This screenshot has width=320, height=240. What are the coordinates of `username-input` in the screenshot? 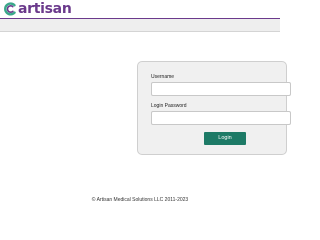 It's located at (221, 89).